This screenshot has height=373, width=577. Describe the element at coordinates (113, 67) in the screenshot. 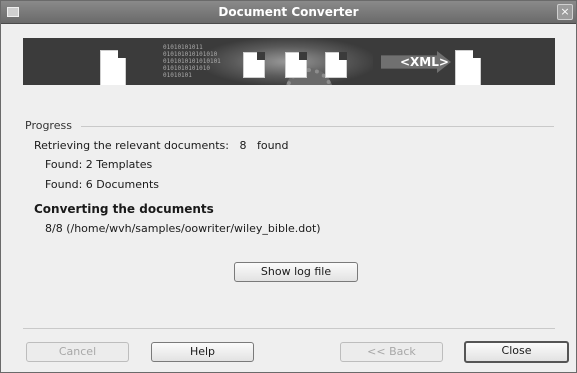

I see `source-document-icon` at that location.